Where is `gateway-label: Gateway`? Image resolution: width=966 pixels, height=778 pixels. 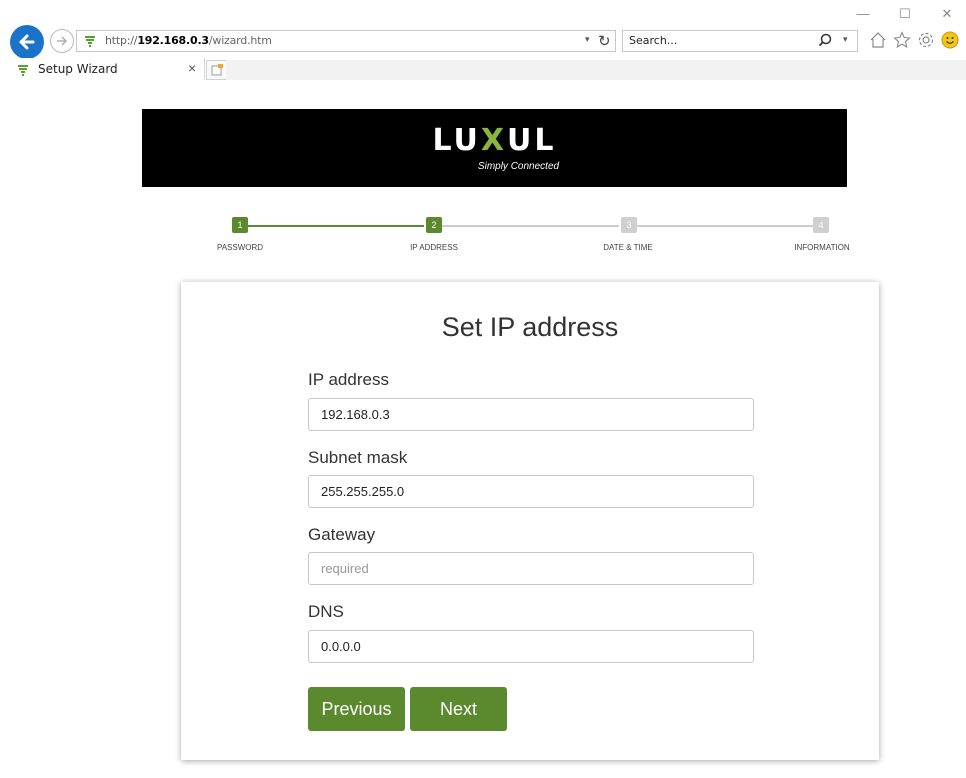 gateway-label: Gateway is located at coordinates (342, 534).